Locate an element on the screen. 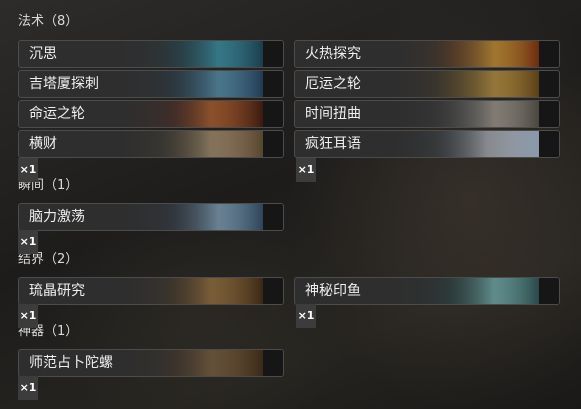 This screenshot has width=581, height=409. card-name: 神秘印鱼 is located at coordinates (333, 291).